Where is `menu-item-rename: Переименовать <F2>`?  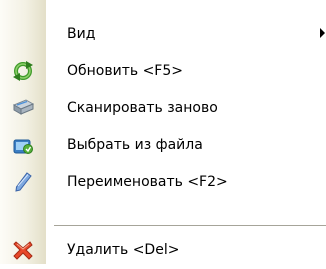 menu-item-rename: Переименовать <F2> is located at coordinates (163, 182).